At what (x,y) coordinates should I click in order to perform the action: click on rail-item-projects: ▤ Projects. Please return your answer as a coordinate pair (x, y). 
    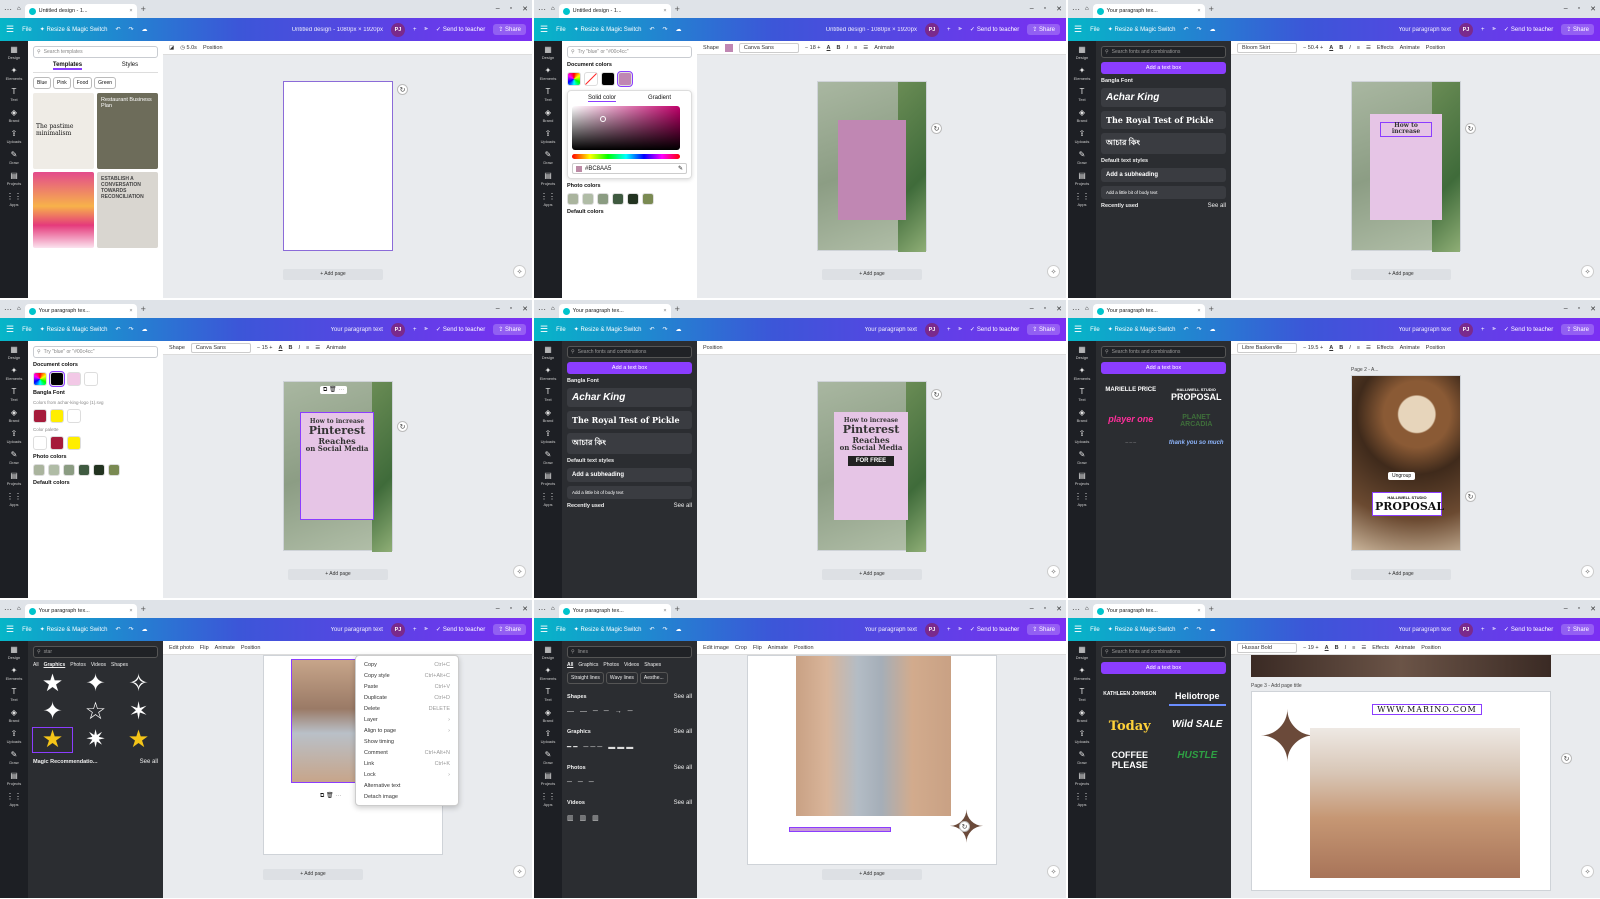
    Looking at the image, I should click on (1082, 778).